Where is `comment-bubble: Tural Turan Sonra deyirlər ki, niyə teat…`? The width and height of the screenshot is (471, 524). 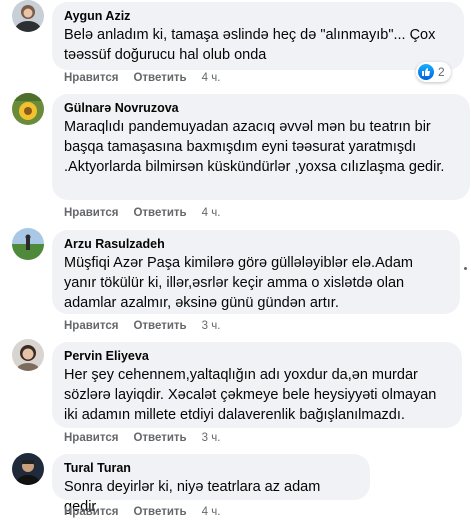
comment-bubble: Tural Turan Sonra deyirlər ki, niyə teat… is located at coordinates (211, 484).